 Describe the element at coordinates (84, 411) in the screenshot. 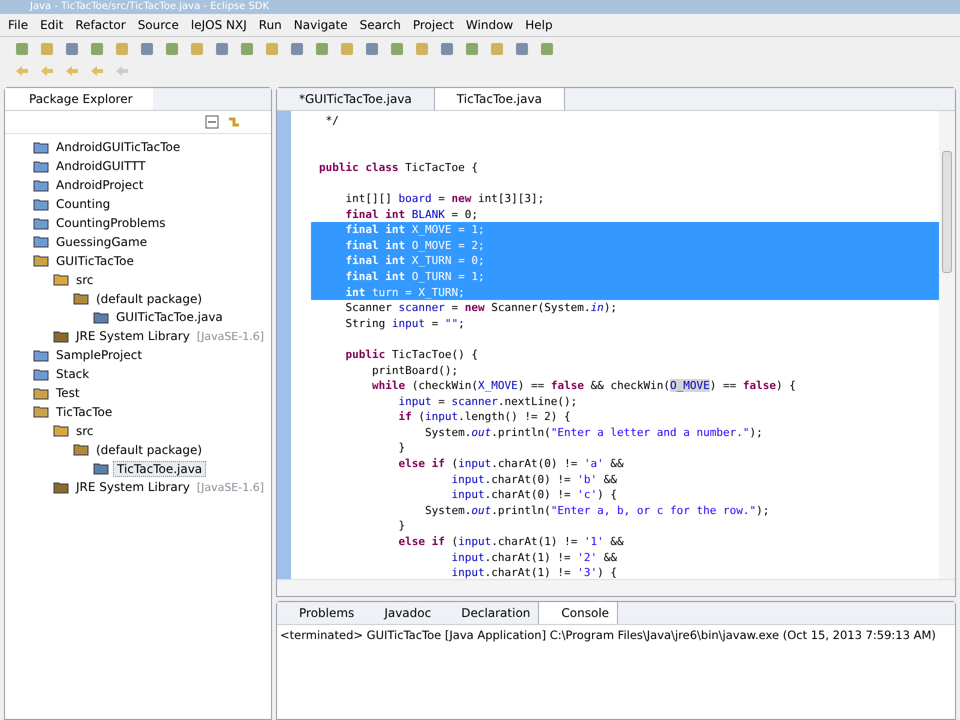

I see `tree-item: TicTacToe` at that location.